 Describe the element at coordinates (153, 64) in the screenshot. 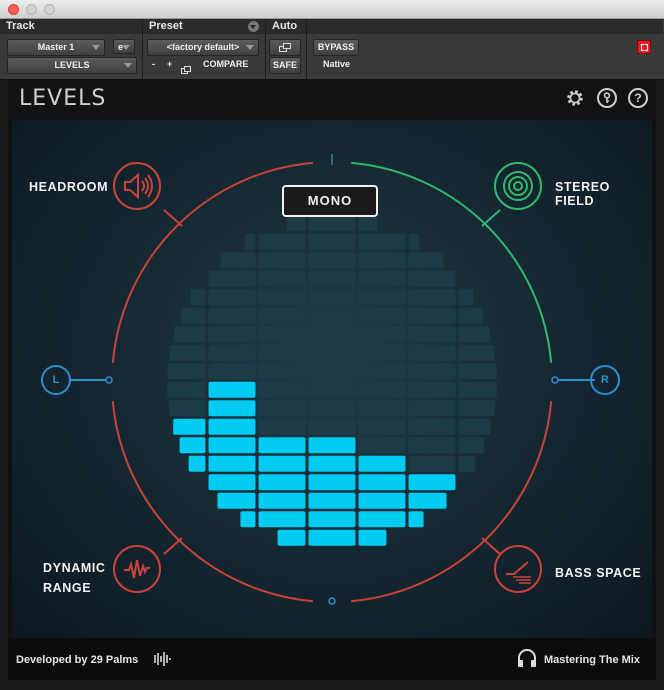

I see `preset-previous-button: -` at that location.